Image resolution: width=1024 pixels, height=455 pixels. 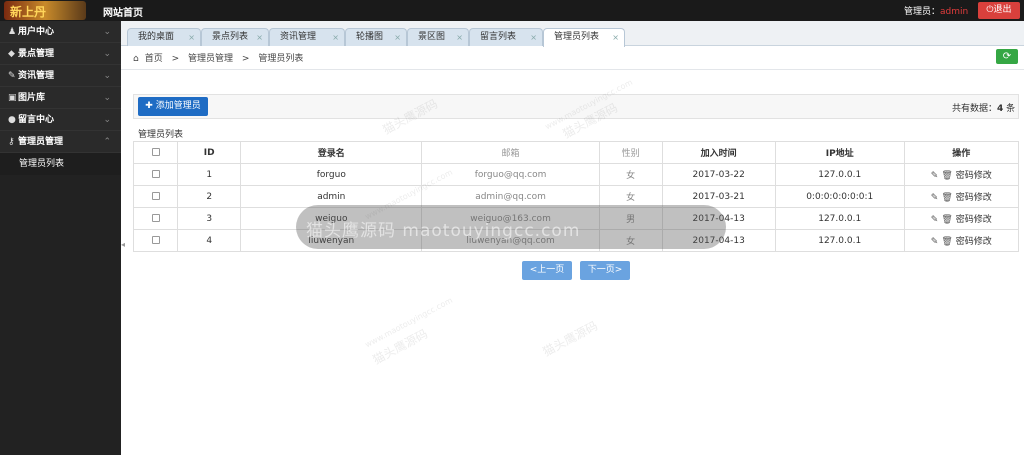 I want to click on refresh-button: ⟳, so click(x=1007, y=56).